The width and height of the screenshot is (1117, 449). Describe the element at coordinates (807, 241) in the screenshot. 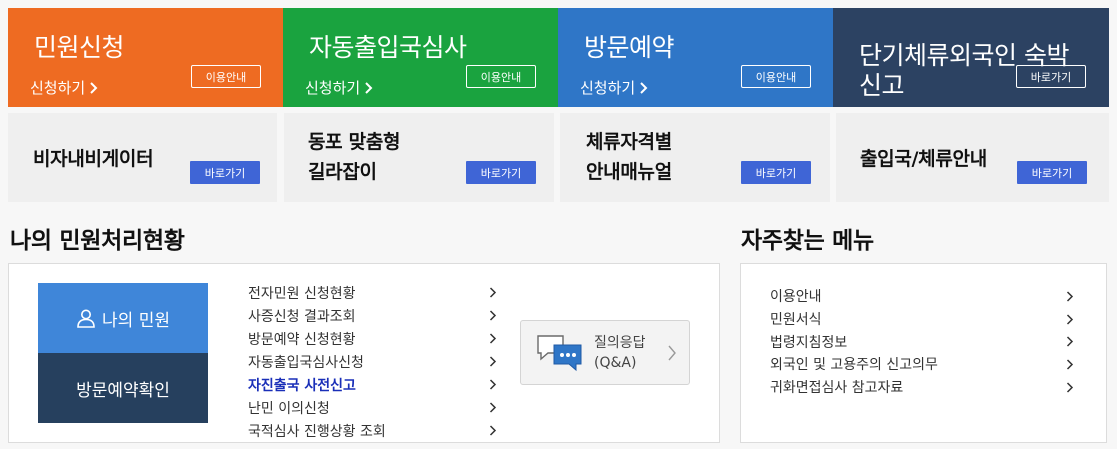

I see `freq-section-title: 자주찾는 메뉴` at that location.